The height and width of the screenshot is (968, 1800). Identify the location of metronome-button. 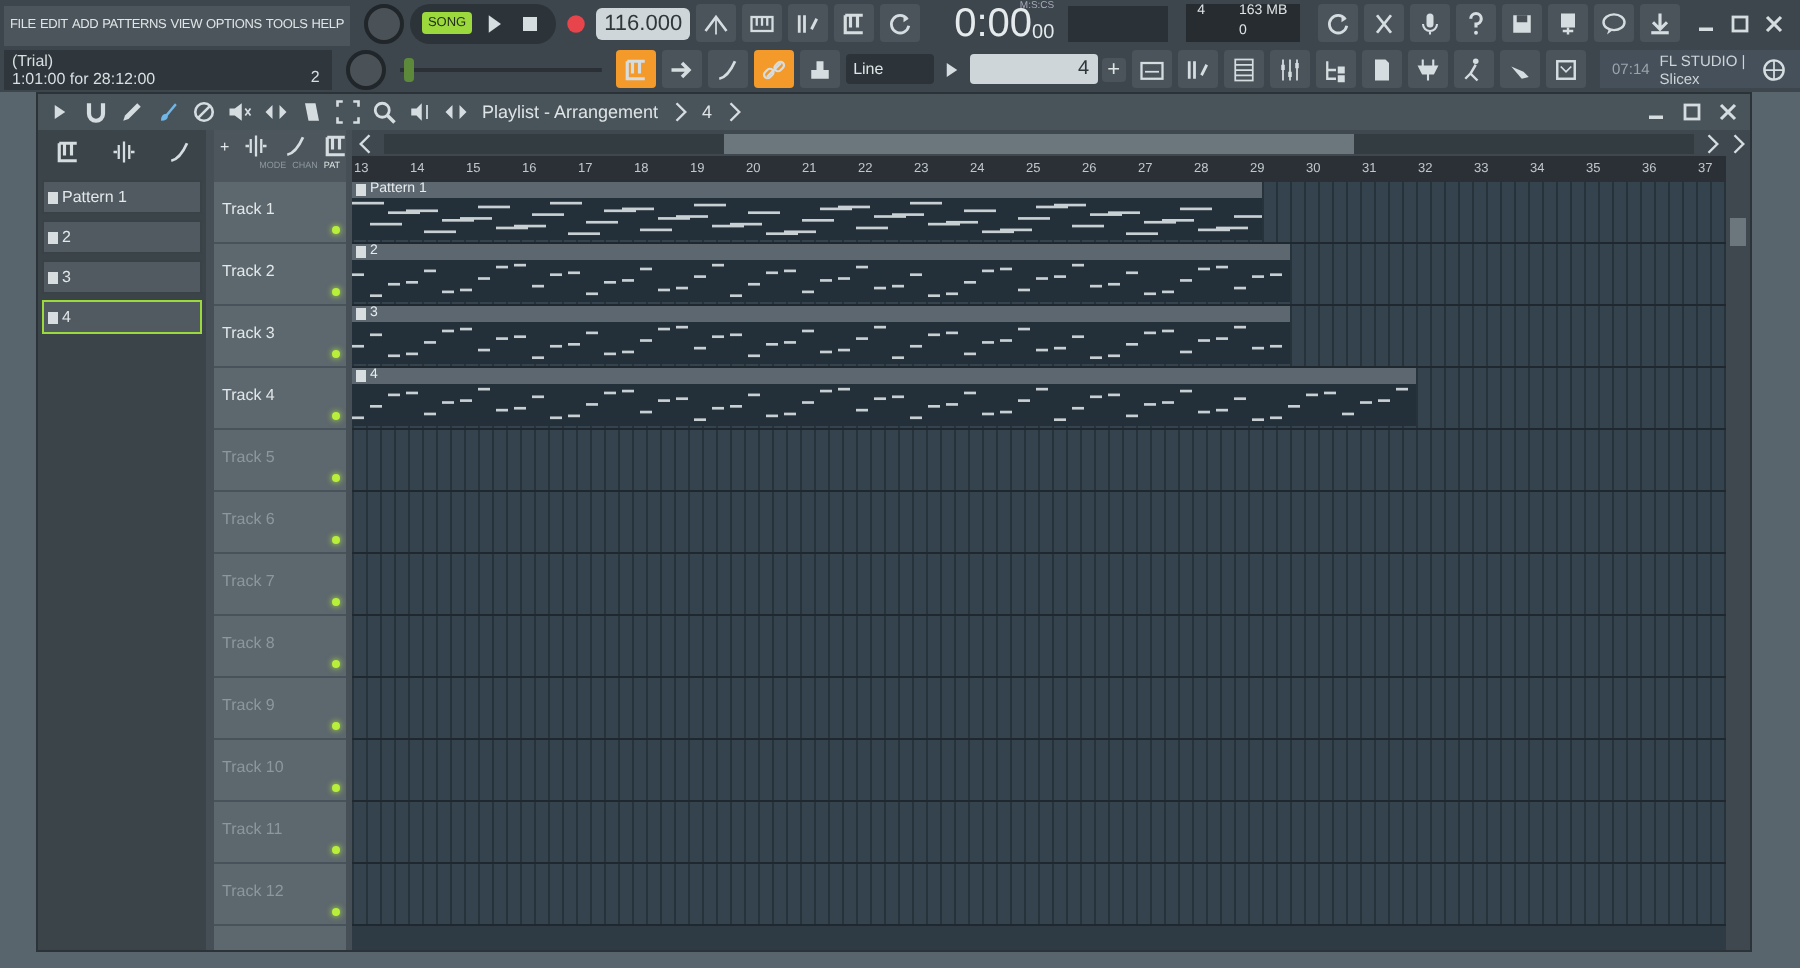
(716, 23).